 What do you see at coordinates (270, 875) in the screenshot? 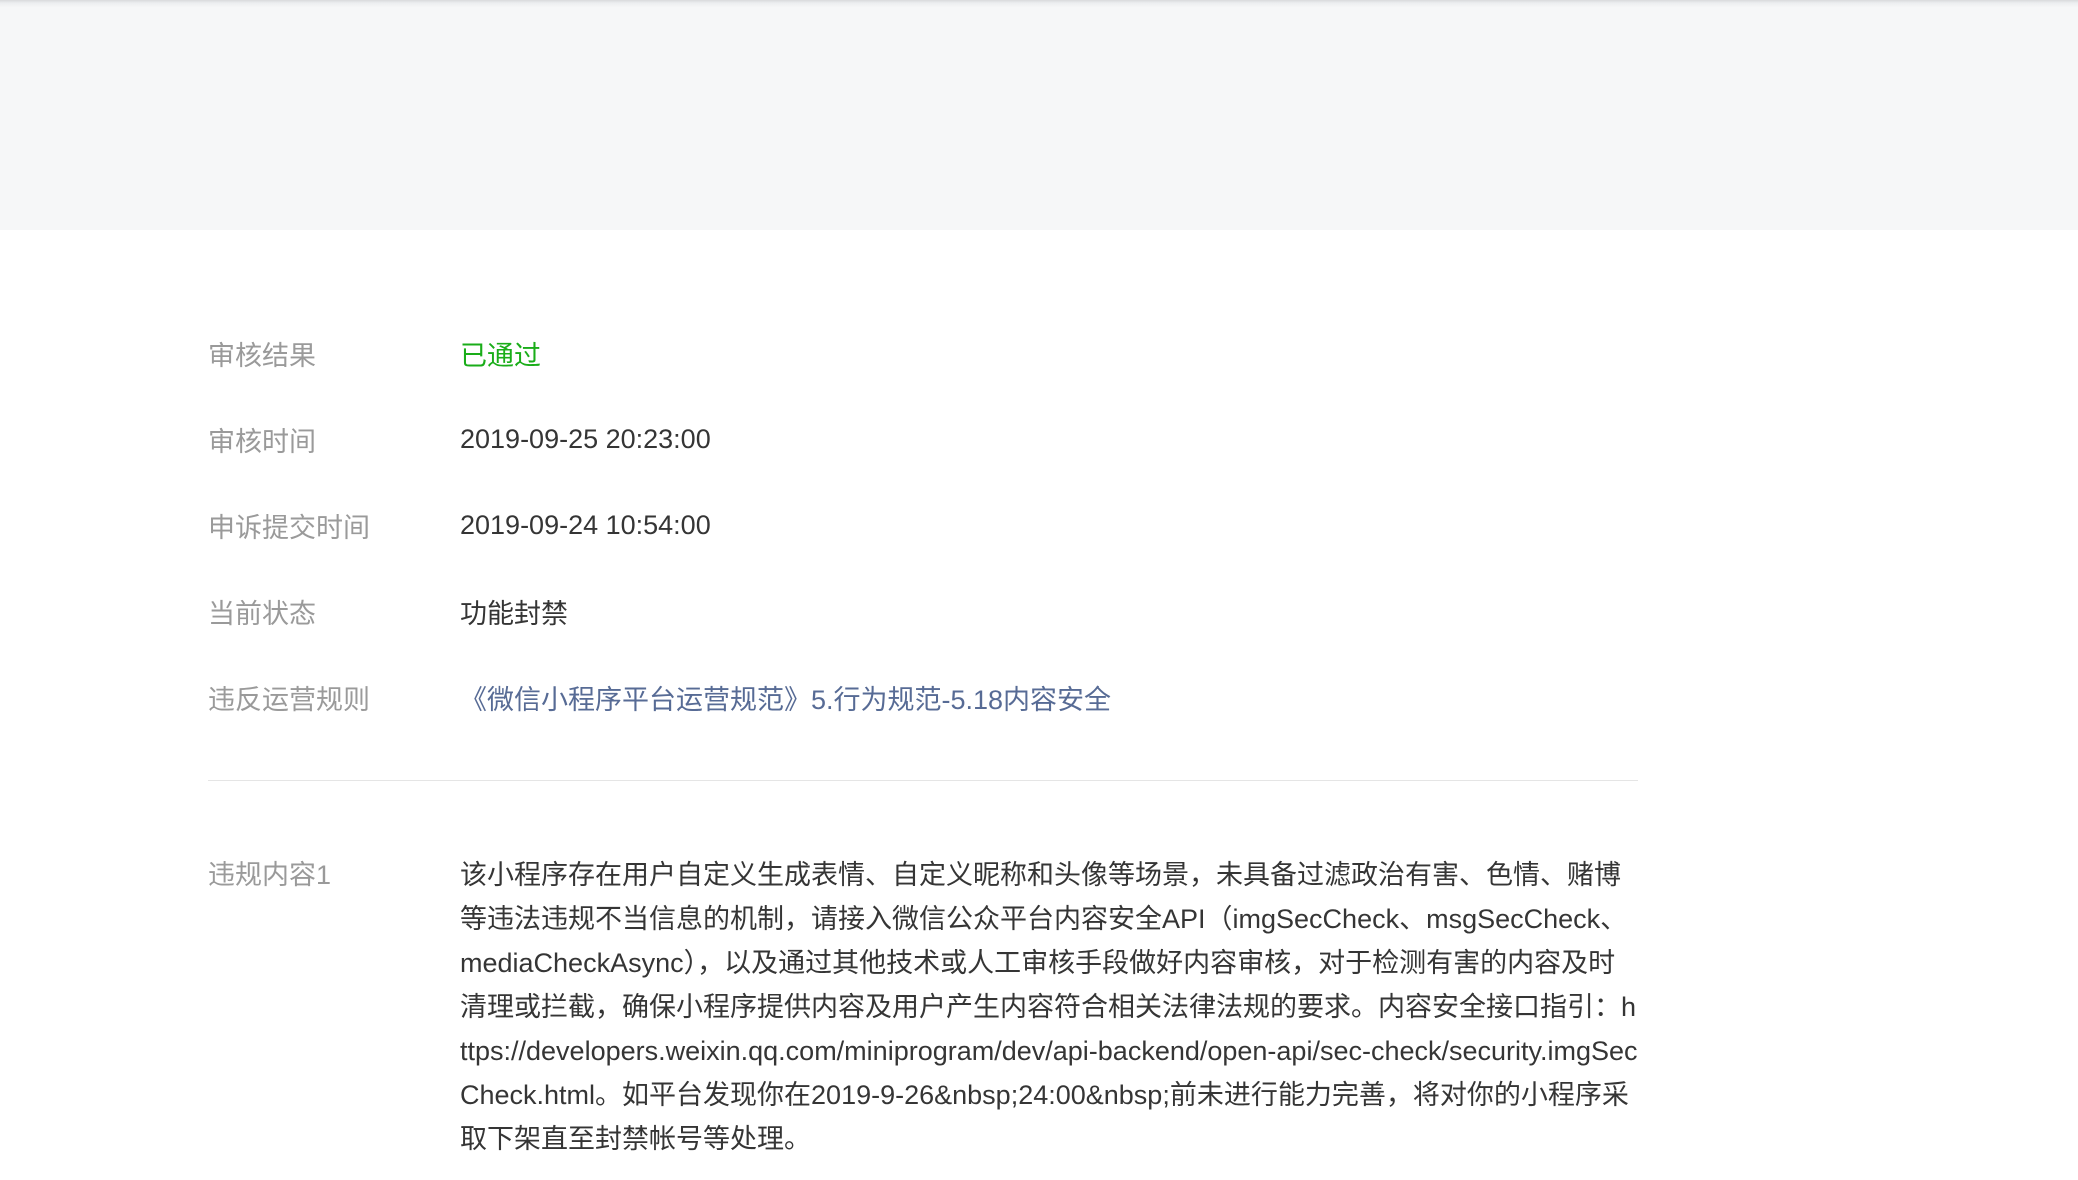
I see `violation-content-label: 违规内容1` at bounding box center [270, 875].